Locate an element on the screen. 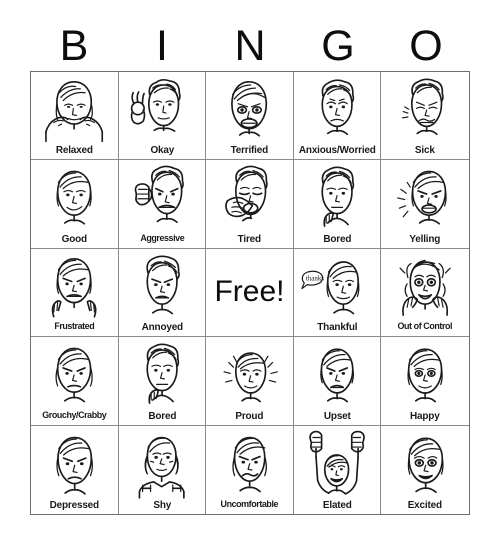  bingo-cell-label: Sick is located at coordinates (425, 150).